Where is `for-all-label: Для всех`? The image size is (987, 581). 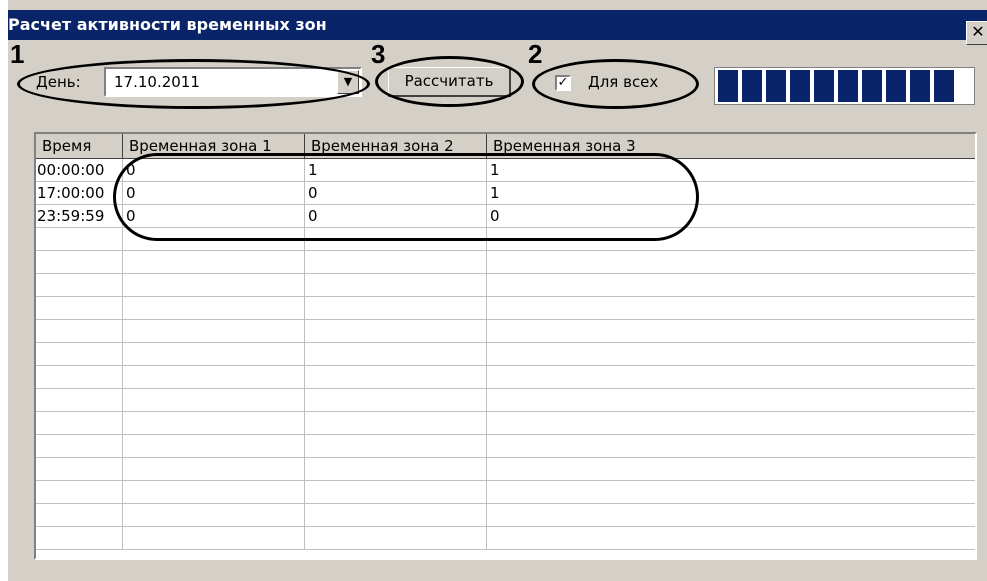
for-all-label: Для всех is located at coordinates (623, 82).